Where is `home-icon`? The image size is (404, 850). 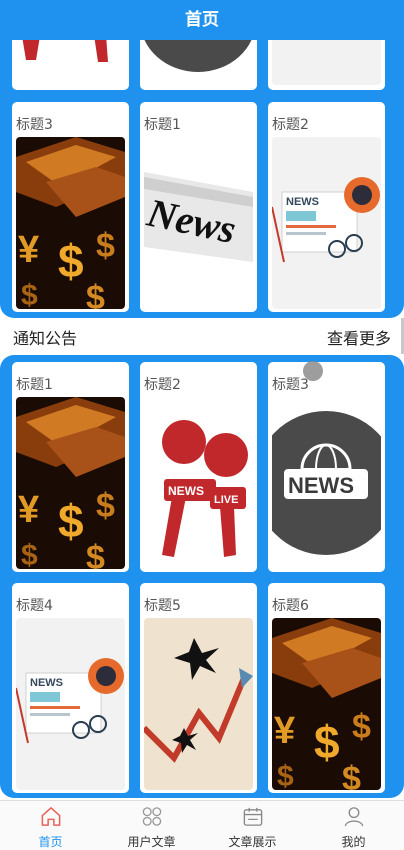 home-icon is located at coordinates (50, 816).